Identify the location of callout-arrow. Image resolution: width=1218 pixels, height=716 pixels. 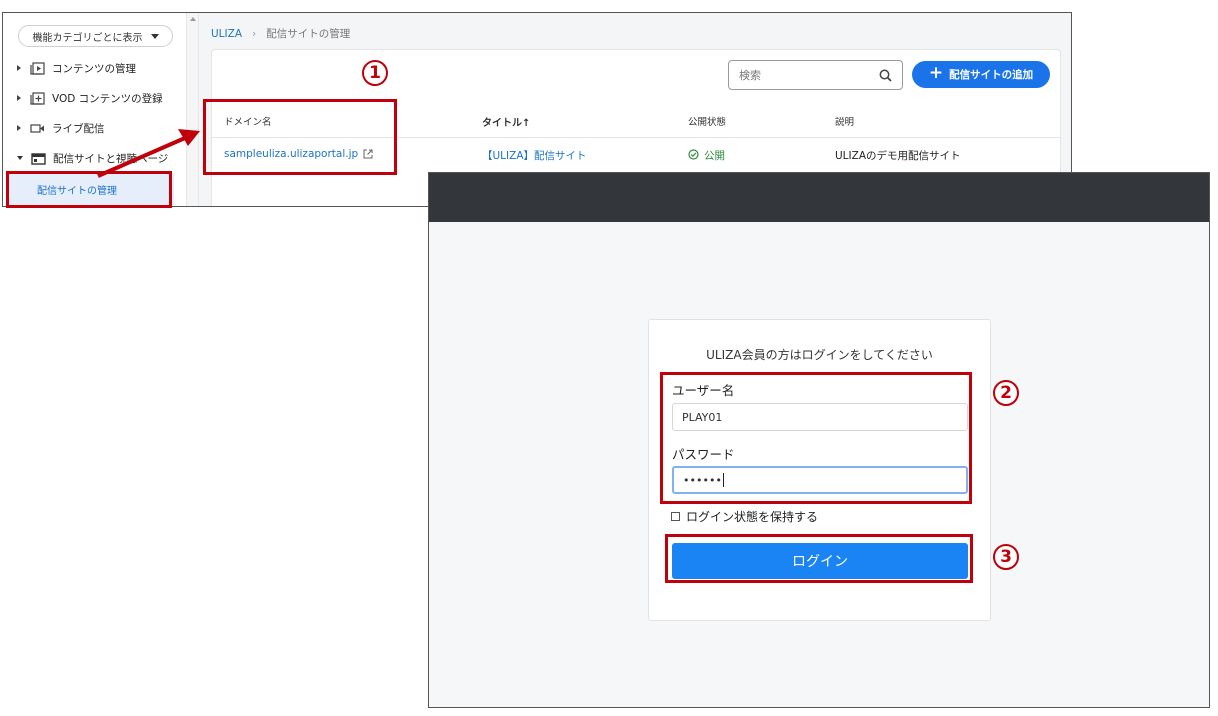
(148, 153).